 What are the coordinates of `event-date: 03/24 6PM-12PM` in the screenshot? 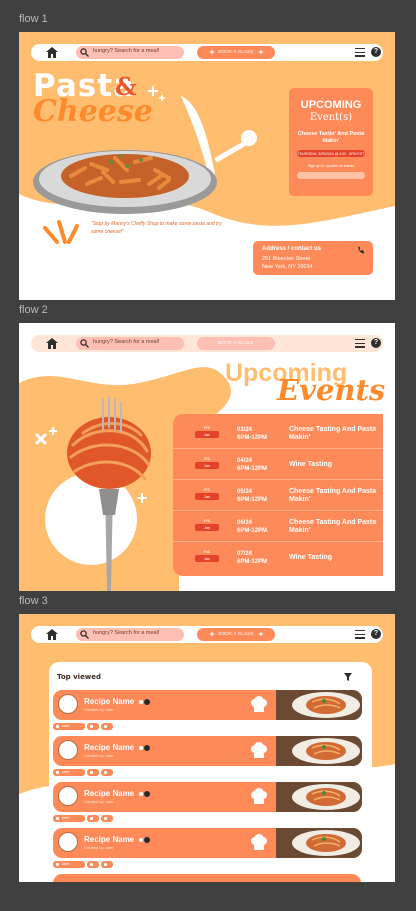 It's located at (252, 434).